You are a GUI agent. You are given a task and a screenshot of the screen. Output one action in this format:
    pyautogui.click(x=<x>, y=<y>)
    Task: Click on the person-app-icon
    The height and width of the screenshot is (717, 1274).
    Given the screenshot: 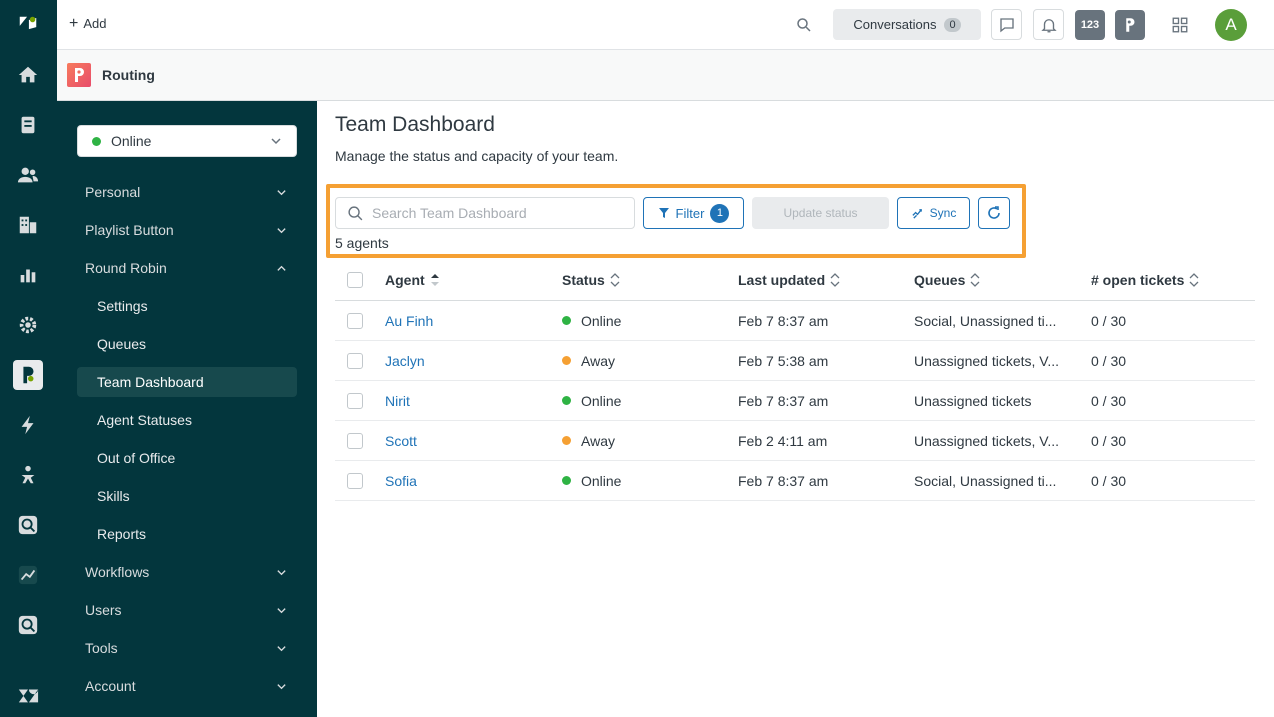 What is the action you would take?
    pyautogui.click(x=28, y=475)
    